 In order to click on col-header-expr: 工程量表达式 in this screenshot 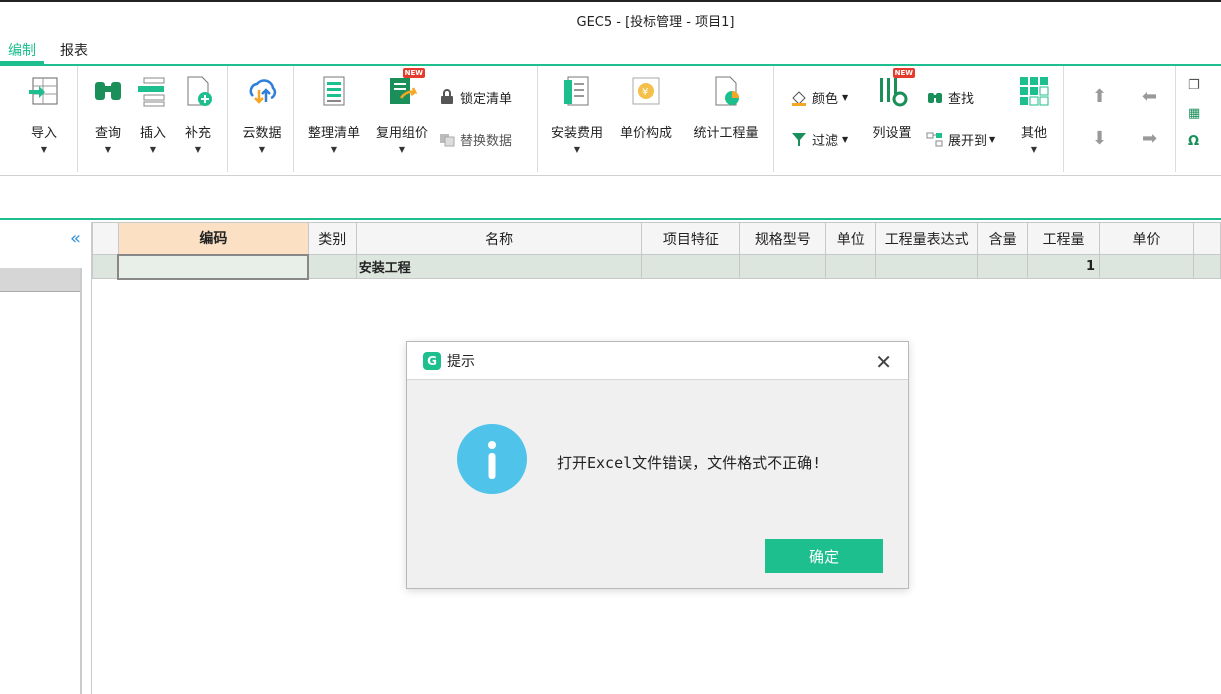, I will do `click(927, 238)`.